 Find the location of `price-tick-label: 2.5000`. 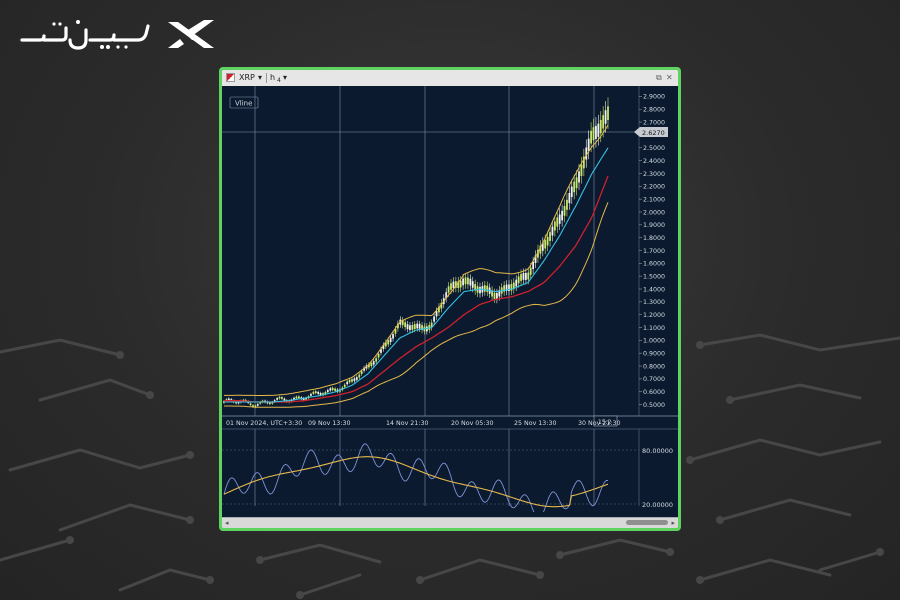

price-tick-label: 2.5000 is located at coordinates (654, 148).